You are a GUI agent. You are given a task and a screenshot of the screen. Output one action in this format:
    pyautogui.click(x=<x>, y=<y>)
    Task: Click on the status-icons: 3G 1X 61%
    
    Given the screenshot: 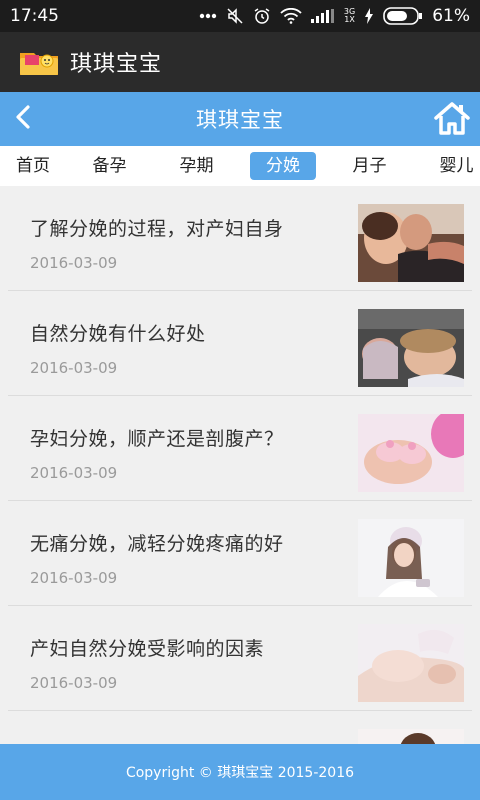 What is the action you would take?
    pyautogui.click(x=334, y=16)
    